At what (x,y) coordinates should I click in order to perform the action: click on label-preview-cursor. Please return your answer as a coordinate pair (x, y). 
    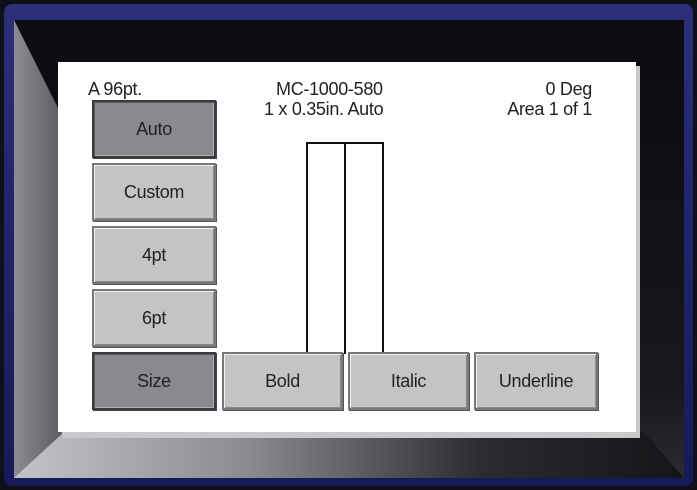
    Looking at the image, I should click on (345, 248).